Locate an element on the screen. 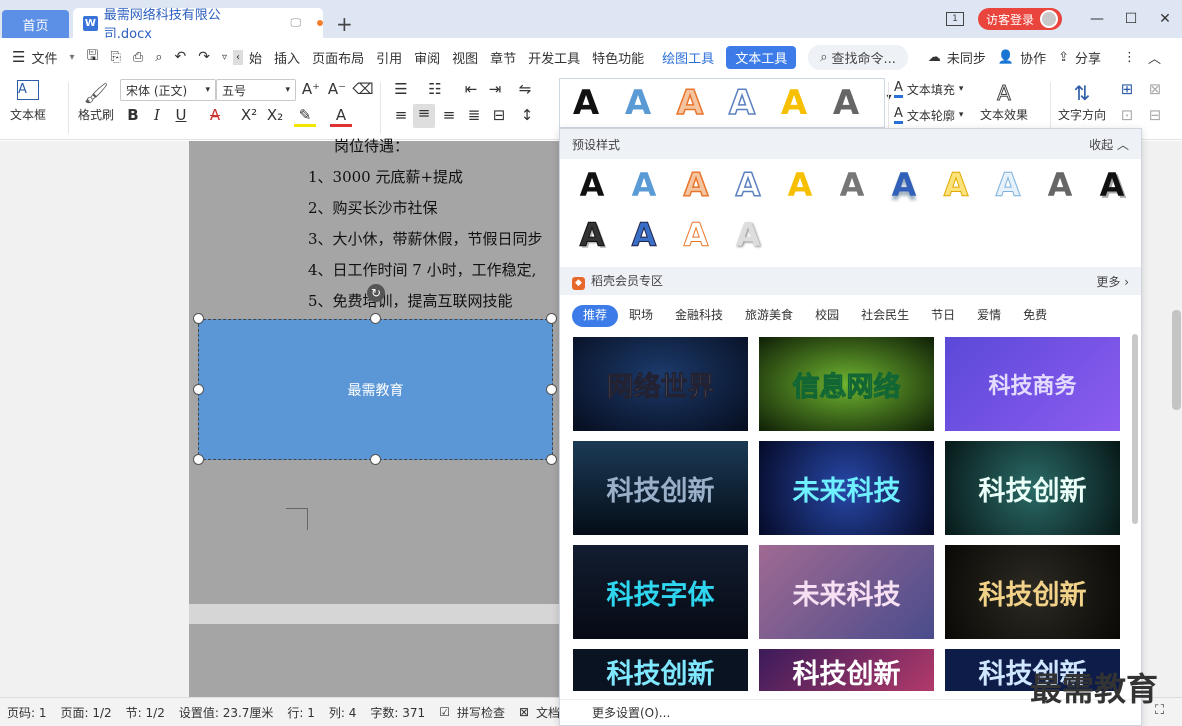 The width and height of the screenshot is (1182, 726). page-layout-icon: 1 is located at coordinates (954, 19).